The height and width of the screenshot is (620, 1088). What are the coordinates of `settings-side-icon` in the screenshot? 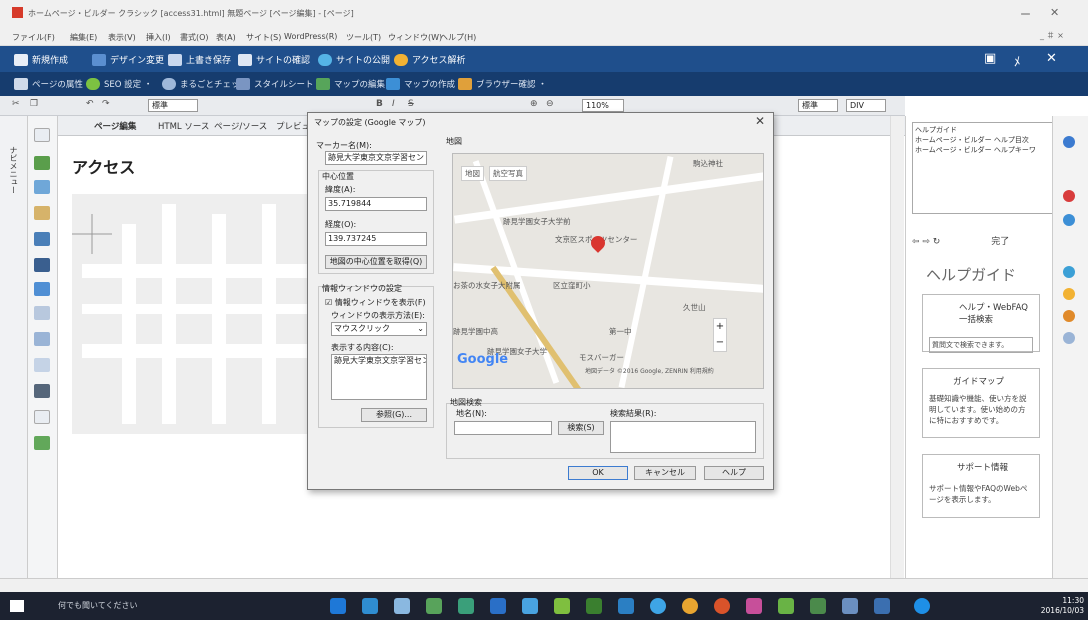 It's located at (1069, 338).